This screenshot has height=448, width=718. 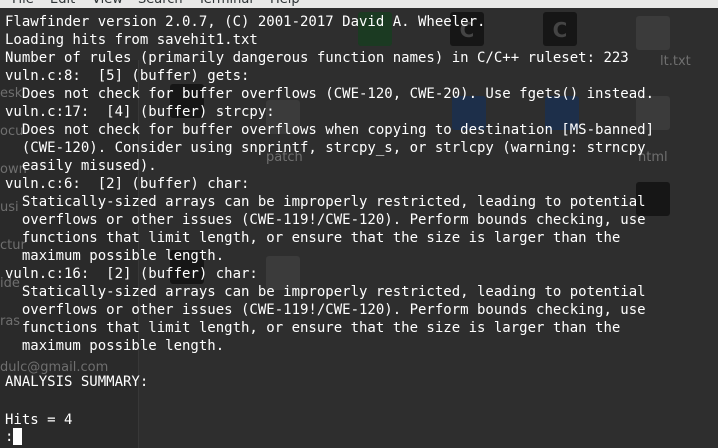 I want to click on text-cursor, so click(x=18, y=436).